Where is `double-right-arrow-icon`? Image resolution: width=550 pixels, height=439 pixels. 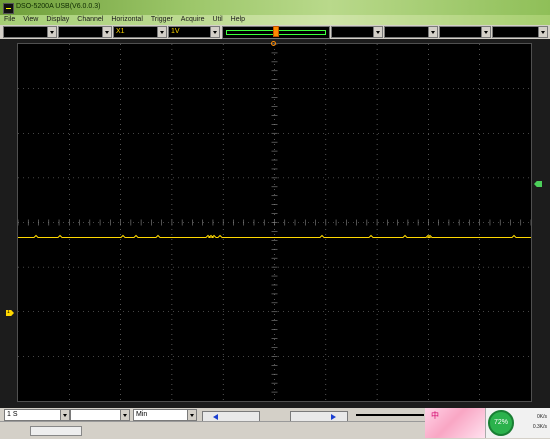 double-right-arrow-icon is located at coordinates (333, 417).